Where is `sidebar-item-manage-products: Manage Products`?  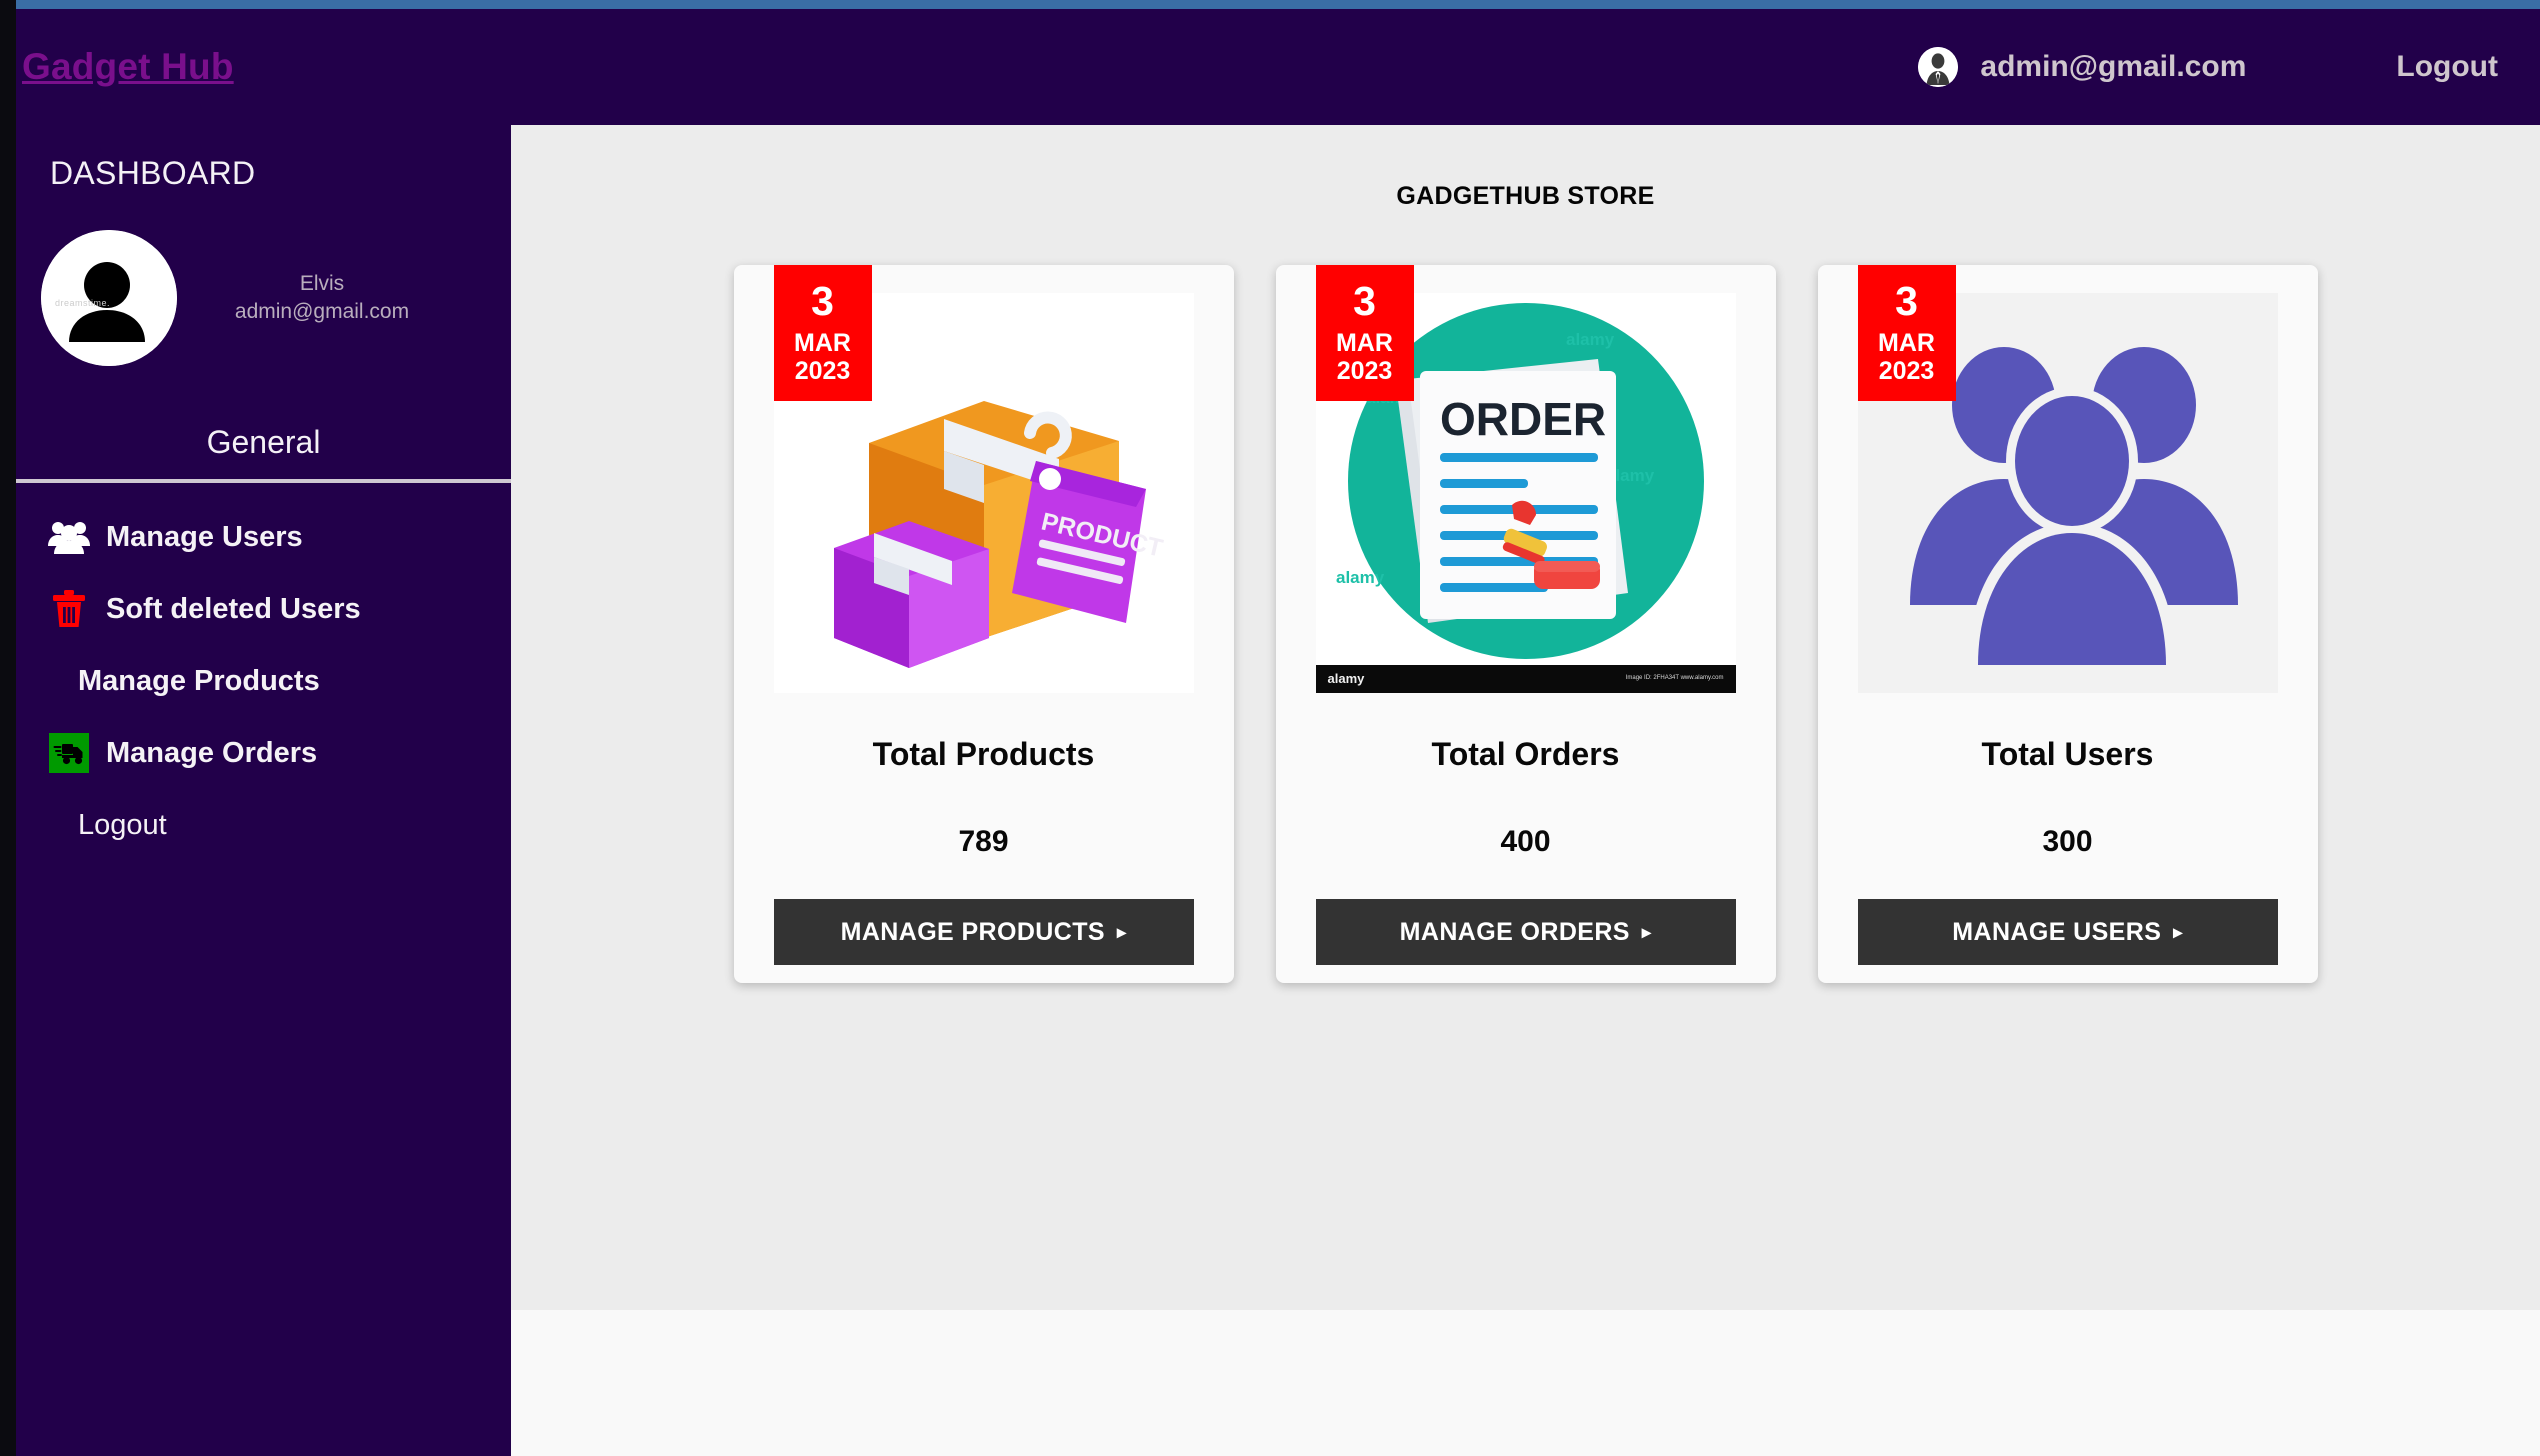 sidebar-item-manage-products: Manage Products is located at coordinates (263, 681).